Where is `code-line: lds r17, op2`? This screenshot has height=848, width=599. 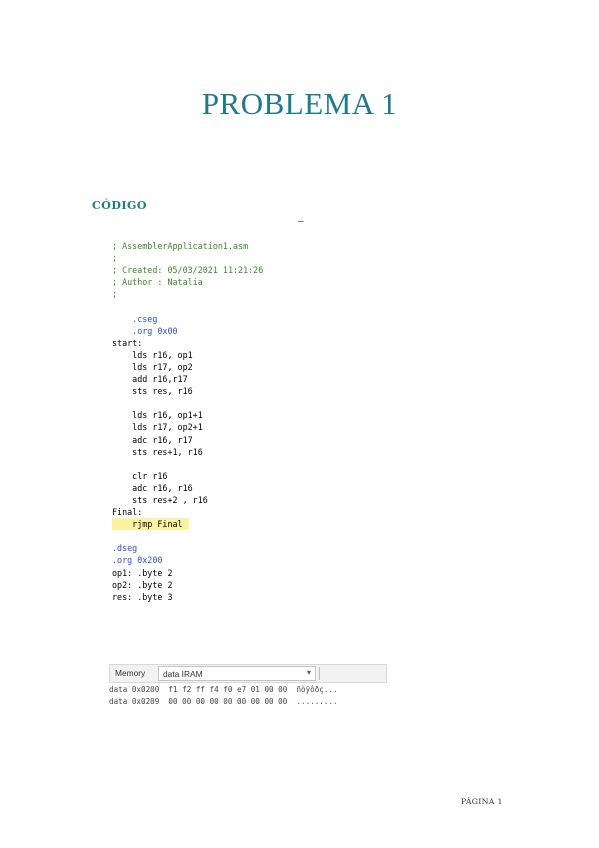 code-line: lds r17, op2 is located at coordinates (187, 367).